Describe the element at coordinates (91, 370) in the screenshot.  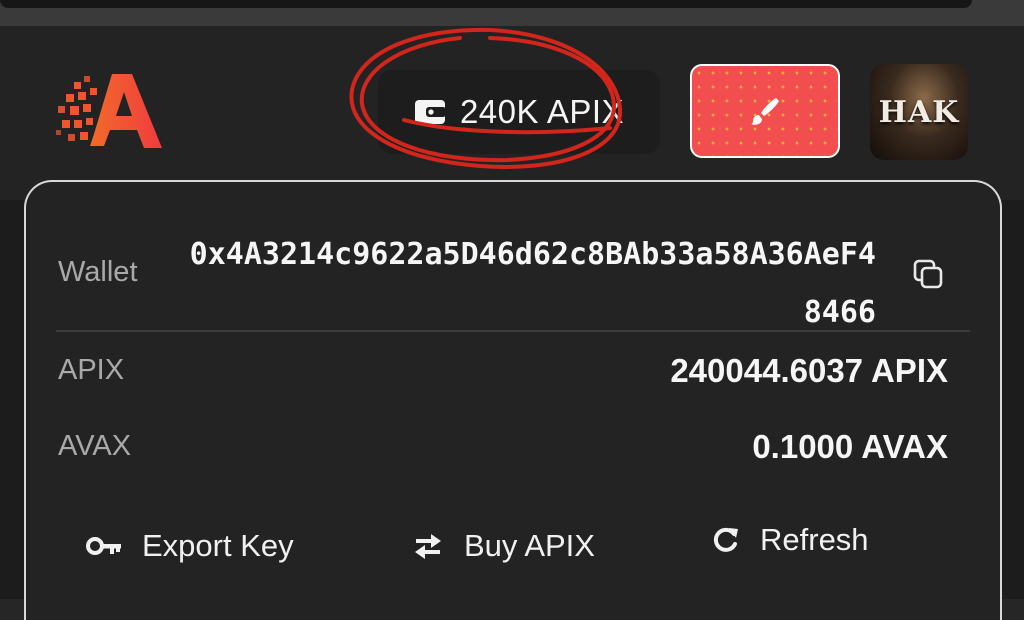
I see `apix-label: APIX` at that location.